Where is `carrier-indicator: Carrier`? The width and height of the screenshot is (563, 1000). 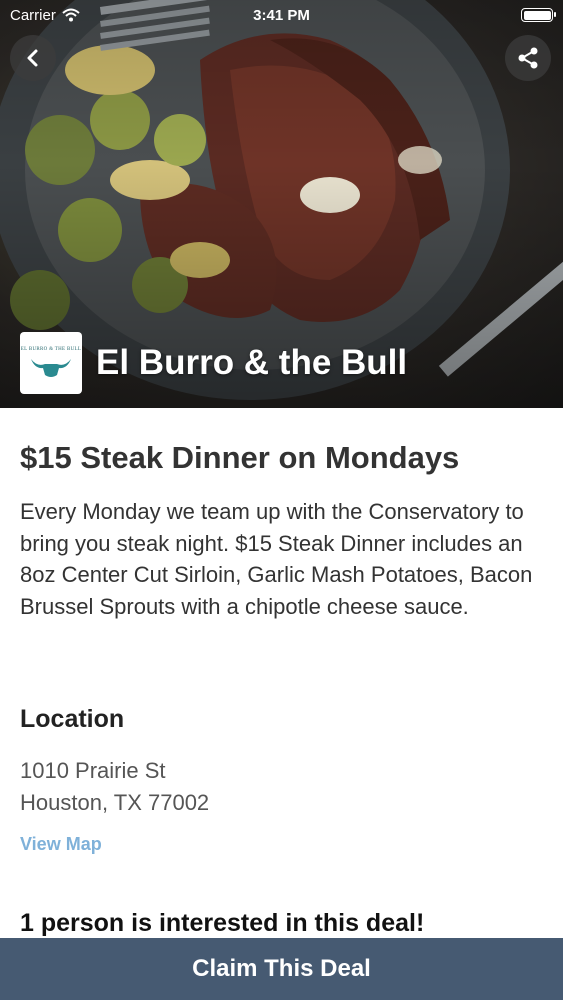 carrier-indicator: Carrier is located at coordinates (45, 15).